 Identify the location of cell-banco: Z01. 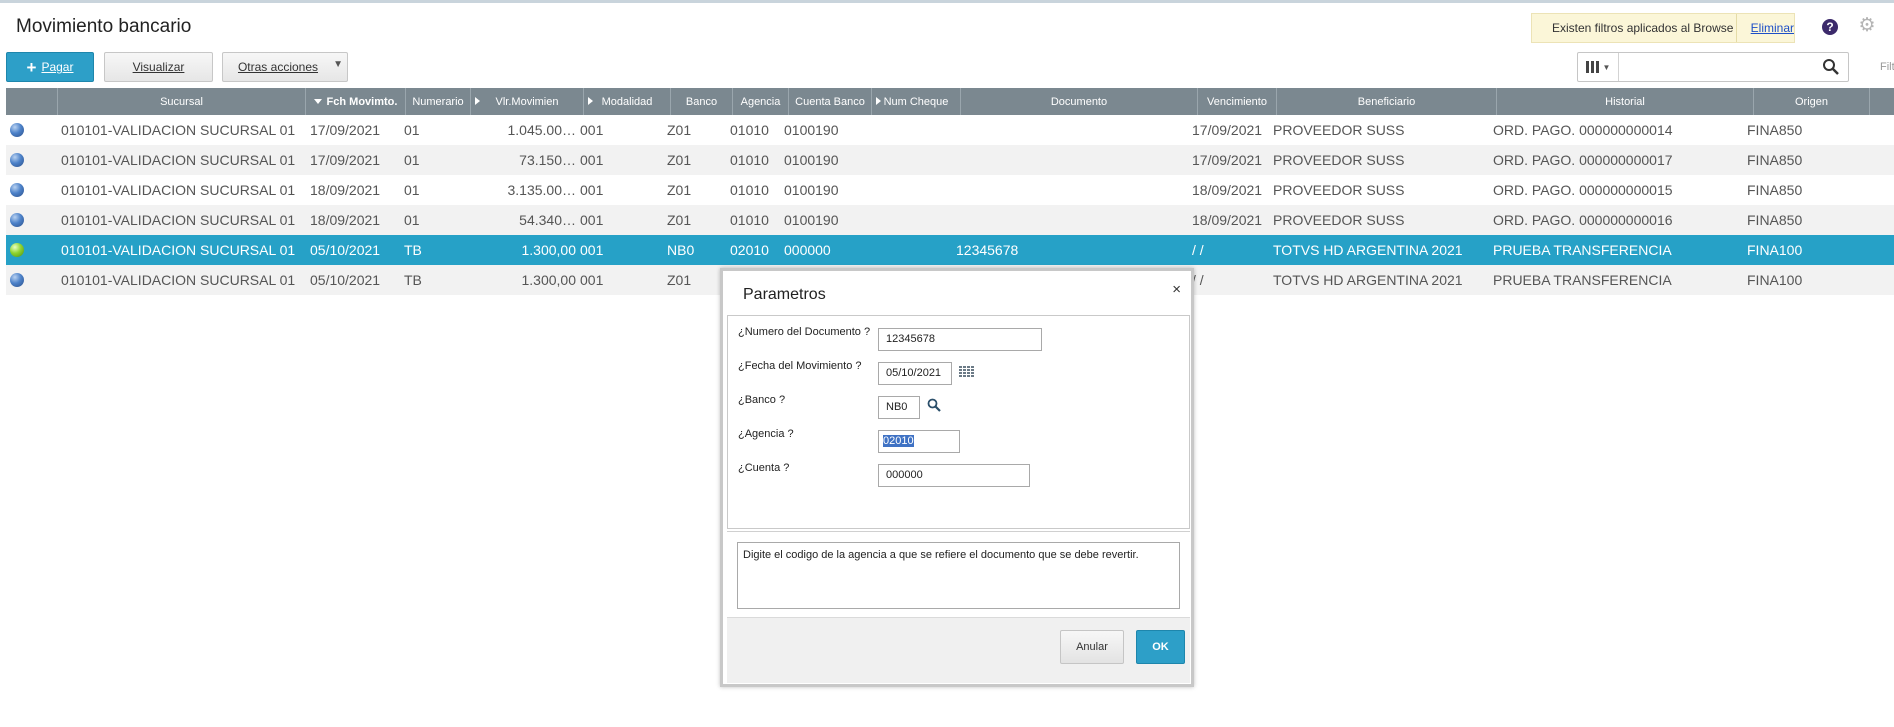
(679, 190).